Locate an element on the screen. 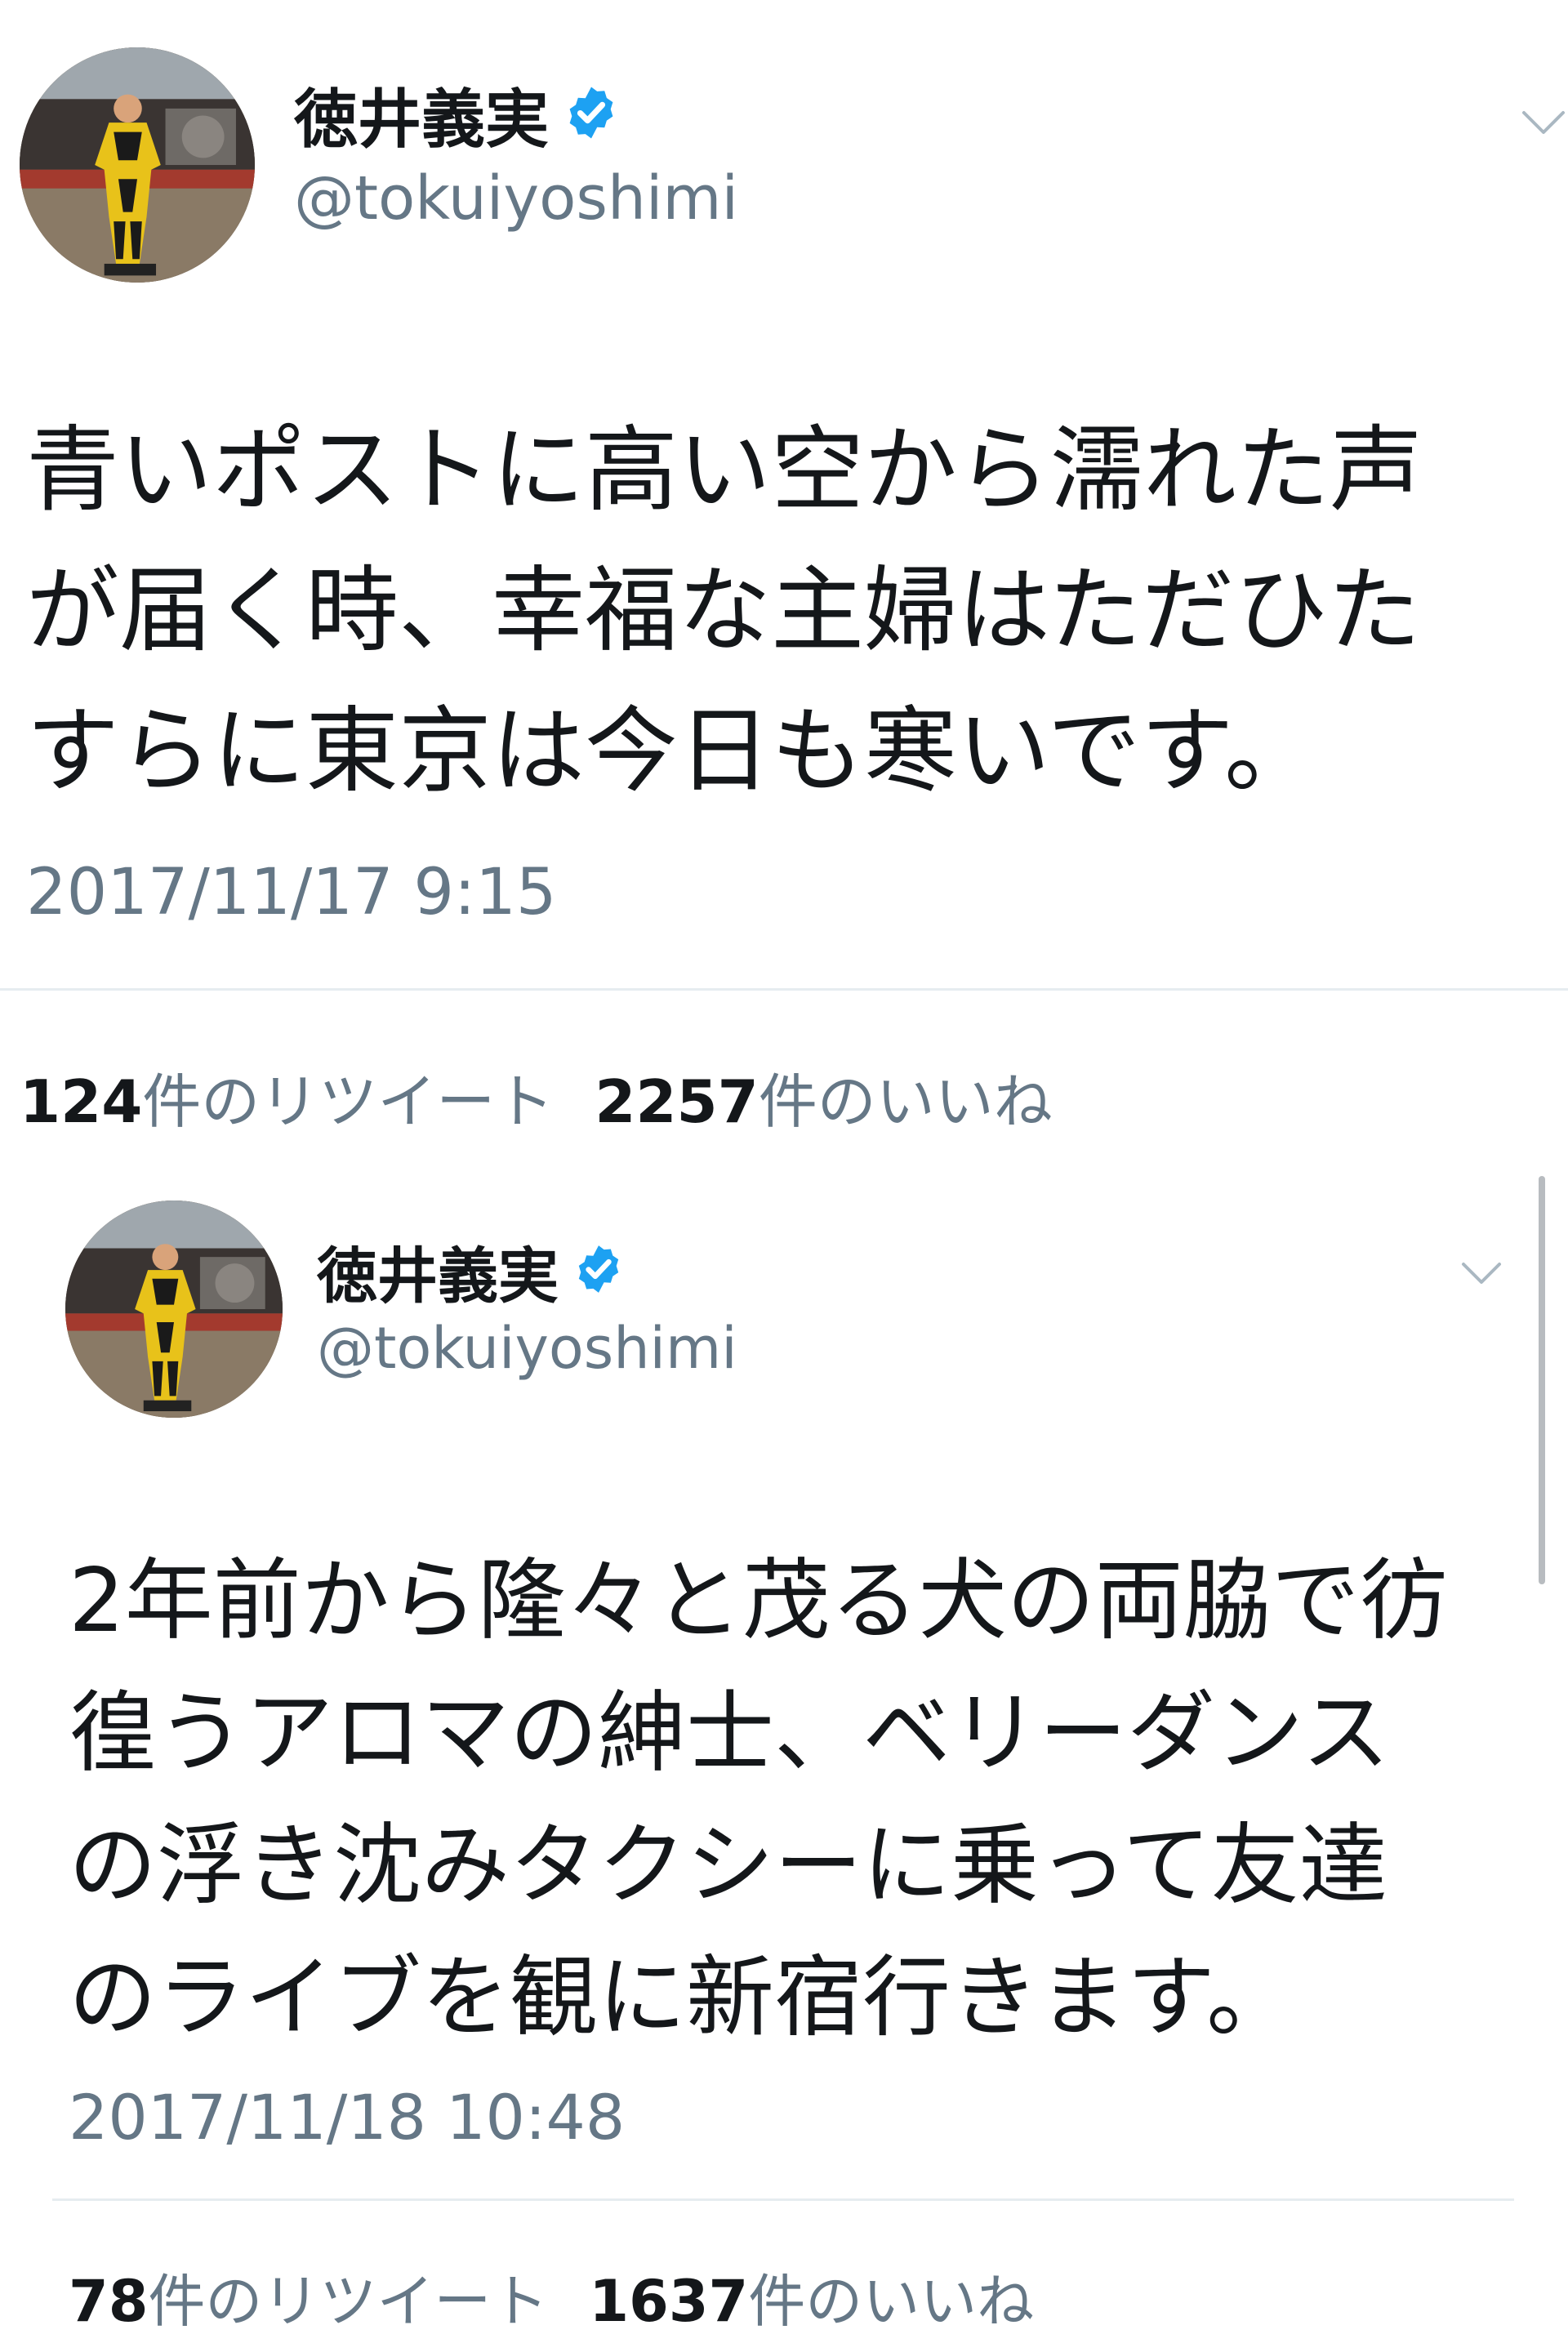 This screenshot has height=2352, width=1568. like-count: 2257 is located at coordinates (676, 1101).